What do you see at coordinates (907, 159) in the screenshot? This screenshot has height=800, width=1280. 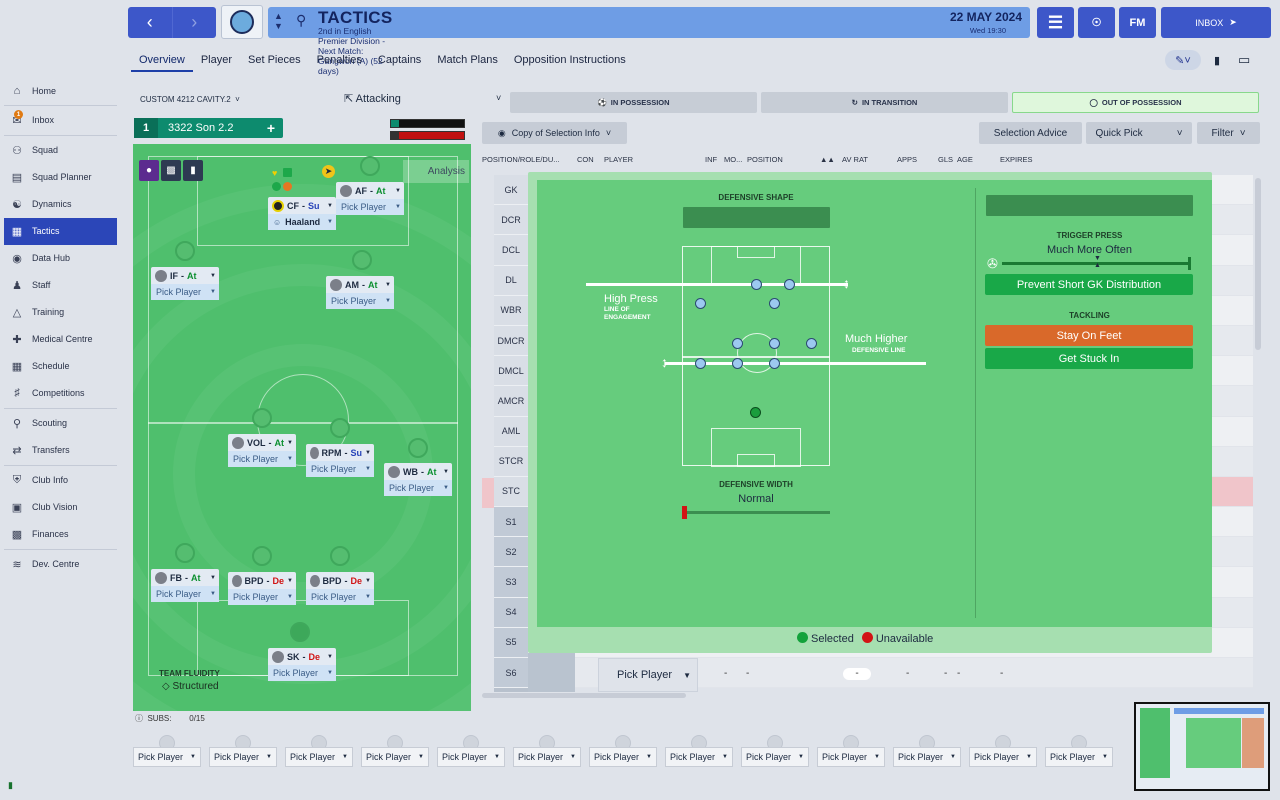 I see `col-apps: APPS` at bounding box center [907, 159].